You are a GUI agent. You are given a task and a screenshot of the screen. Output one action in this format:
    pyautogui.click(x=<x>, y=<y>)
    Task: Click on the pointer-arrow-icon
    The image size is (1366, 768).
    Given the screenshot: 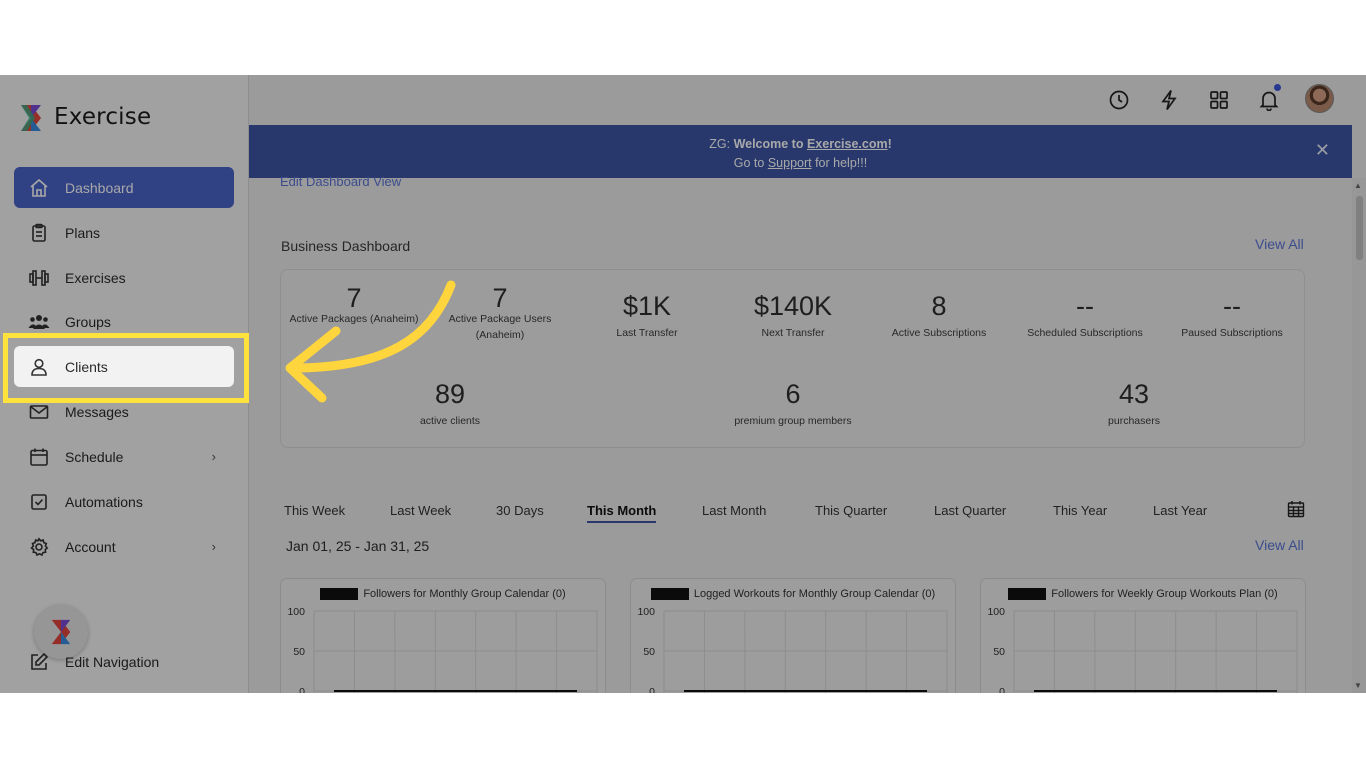 What is the action you would take?
    pyautogui.click(x=370, y=341)
    